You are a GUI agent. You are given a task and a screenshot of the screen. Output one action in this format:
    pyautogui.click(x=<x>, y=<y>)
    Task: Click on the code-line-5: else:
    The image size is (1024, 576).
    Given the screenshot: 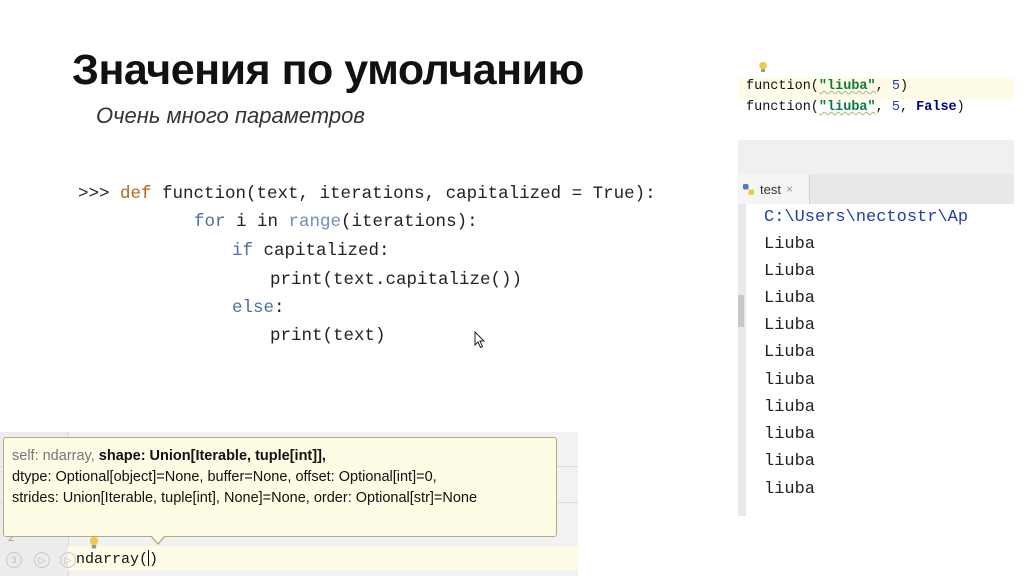 What is the action you would take?
    pyautogui.click(x=258, y=308)
    